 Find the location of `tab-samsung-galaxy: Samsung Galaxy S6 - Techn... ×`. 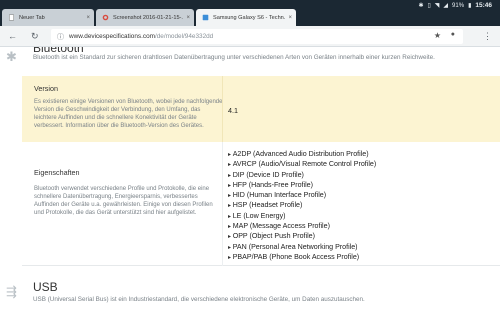

tab-samsung-galaxy: Samsung Galaxy S6 - Techn... × is located at coordinates (246, 17).